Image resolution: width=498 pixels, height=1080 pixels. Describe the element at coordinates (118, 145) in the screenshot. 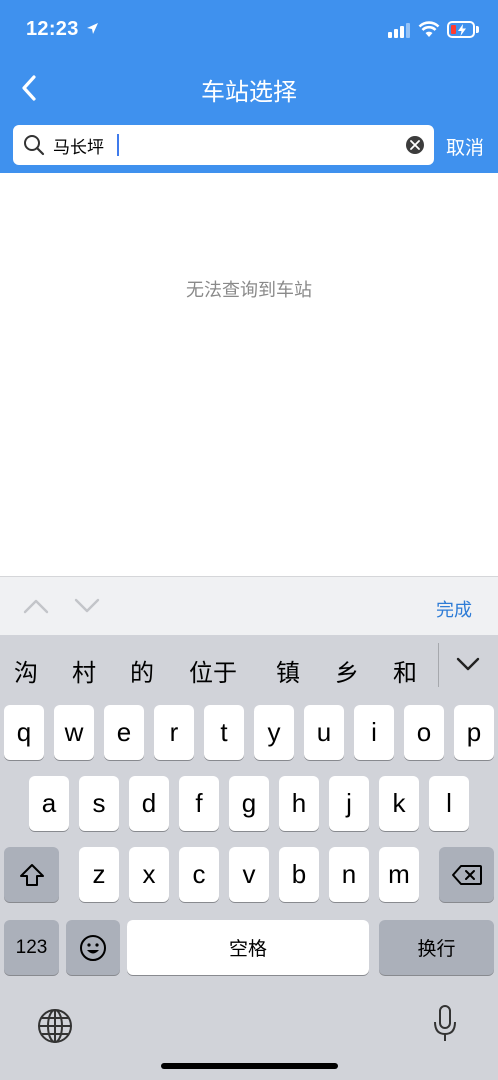

I see `text-caret` at that location.